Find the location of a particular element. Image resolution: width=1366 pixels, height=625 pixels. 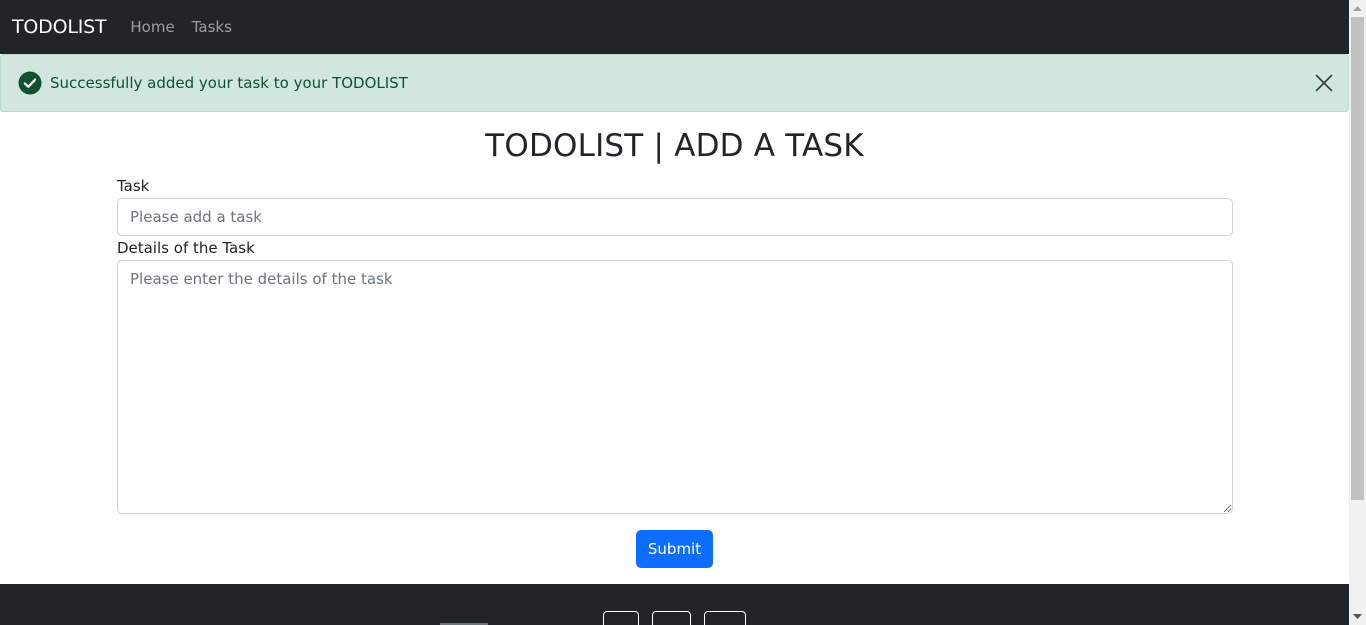

submit-button: Submit is located at coordinates (674, 549).